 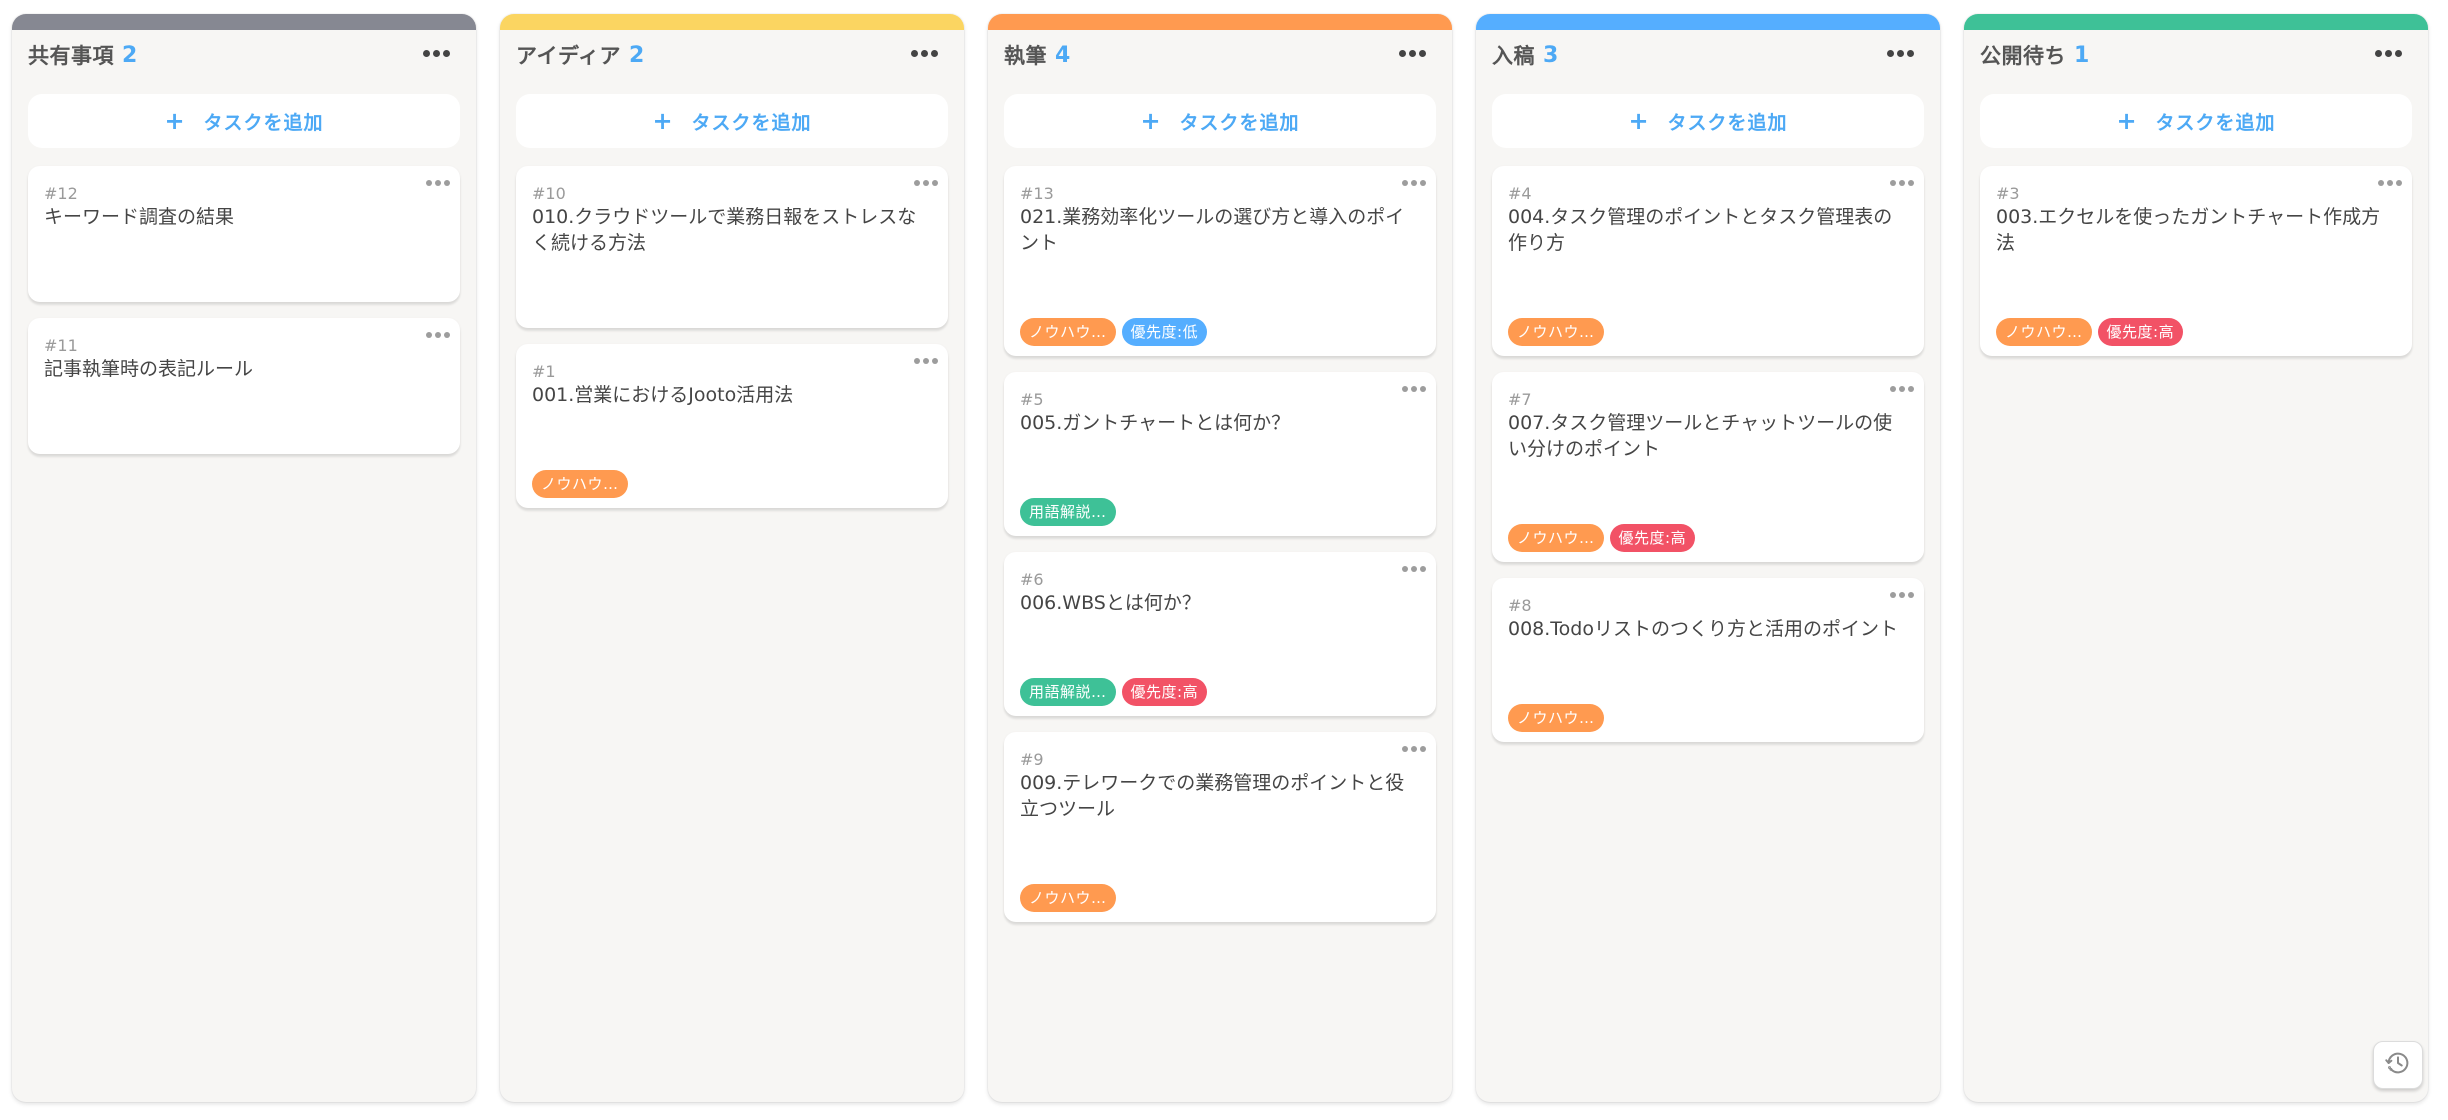 I want to click on tag-list: ノウハウ… 優先度:低, so click(x=1220, y=332).